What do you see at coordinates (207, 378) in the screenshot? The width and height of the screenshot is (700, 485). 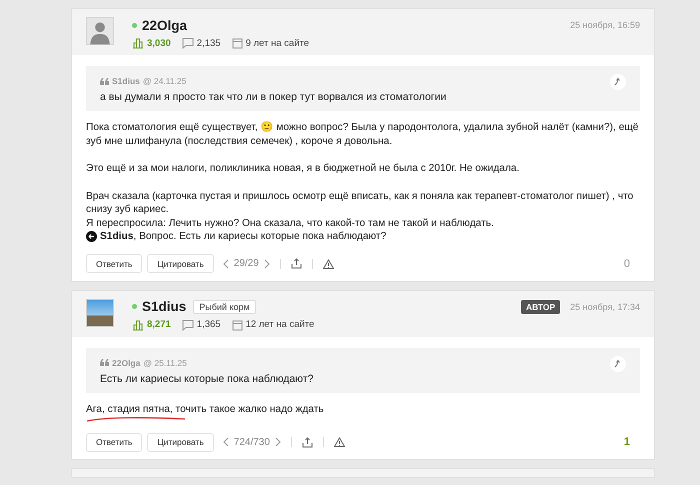 I see `quote-text: Есть ли кариесы которые пока наблюдают?` at bounding box center [207, 378].